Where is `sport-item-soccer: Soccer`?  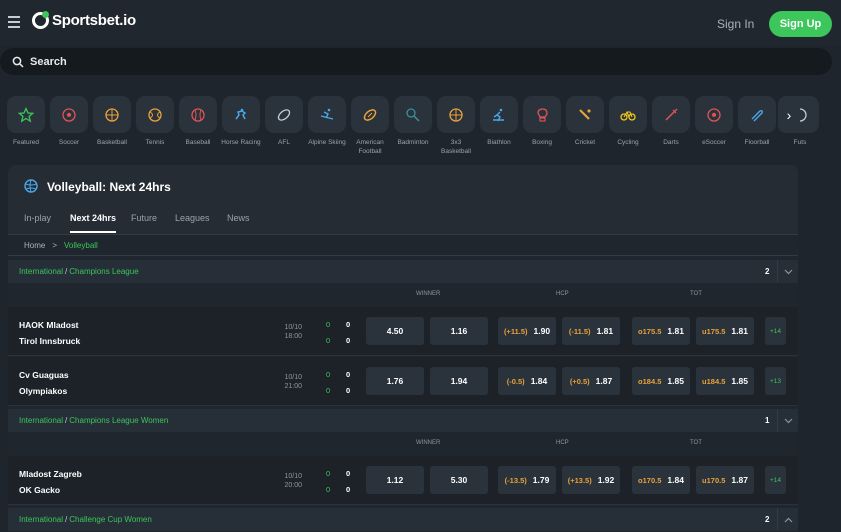 sport-item-soccer: Soccer is located at coordinates (69, 121).